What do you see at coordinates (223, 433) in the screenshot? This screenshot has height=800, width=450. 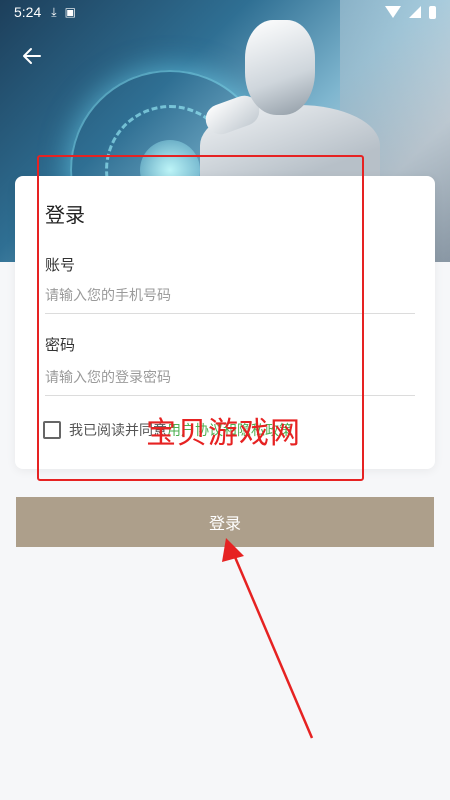 I see `watermark-text: 宝贝游戏网` at bounding box center [223, 433].